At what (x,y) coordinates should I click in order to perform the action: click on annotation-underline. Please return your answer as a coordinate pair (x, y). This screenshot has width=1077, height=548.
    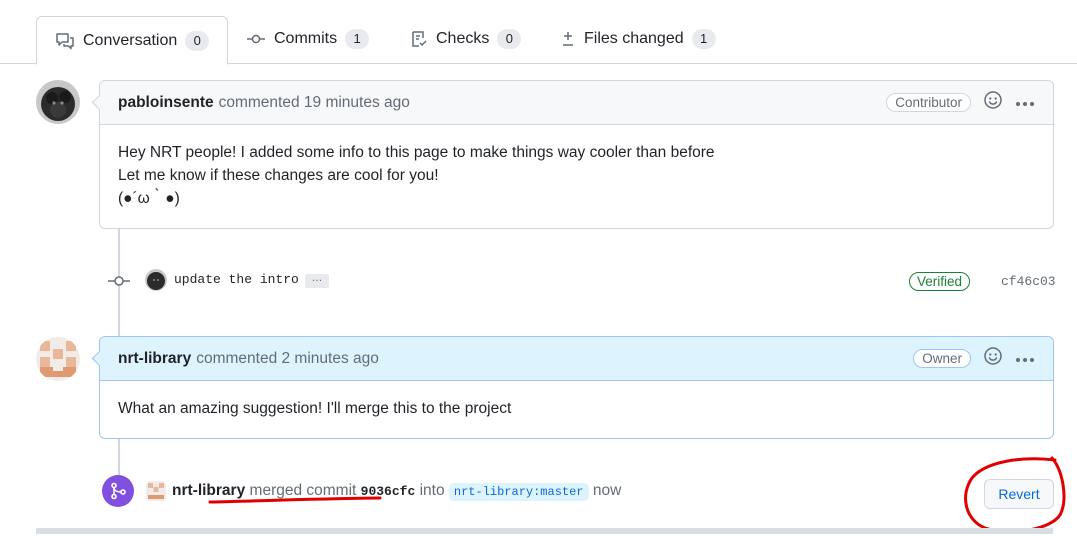
    Looking at the image, I should click on (295, 500).